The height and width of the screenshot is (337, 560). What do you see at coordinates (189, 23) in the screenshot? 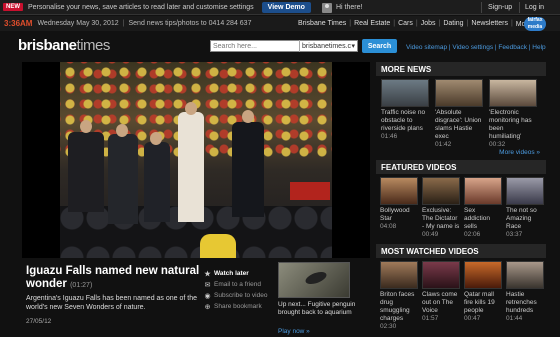
I see `send-tips-link: Send news tips/photos to 0414 284 637` at bounding box center [189, 23].